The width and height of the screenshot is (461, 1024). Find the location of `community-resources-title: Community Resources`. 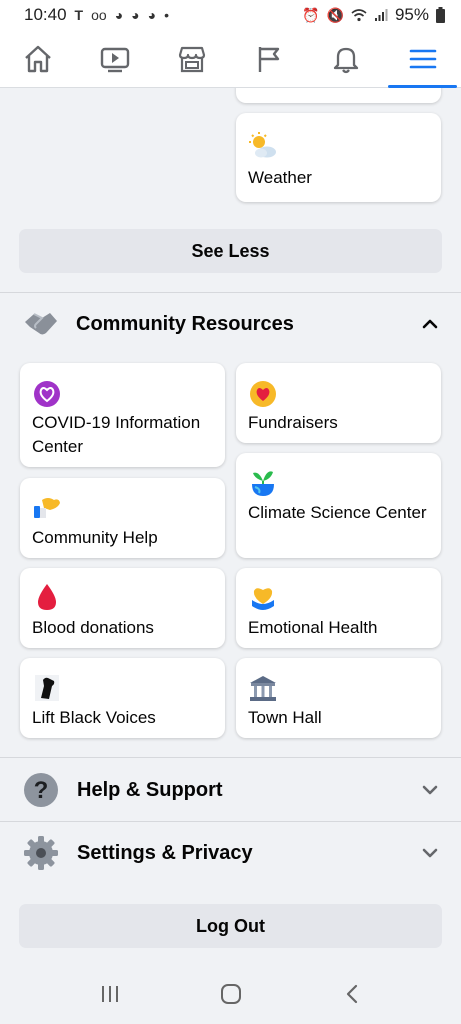

community-resources-title: Community Resources is located at coordinates (185, 323).